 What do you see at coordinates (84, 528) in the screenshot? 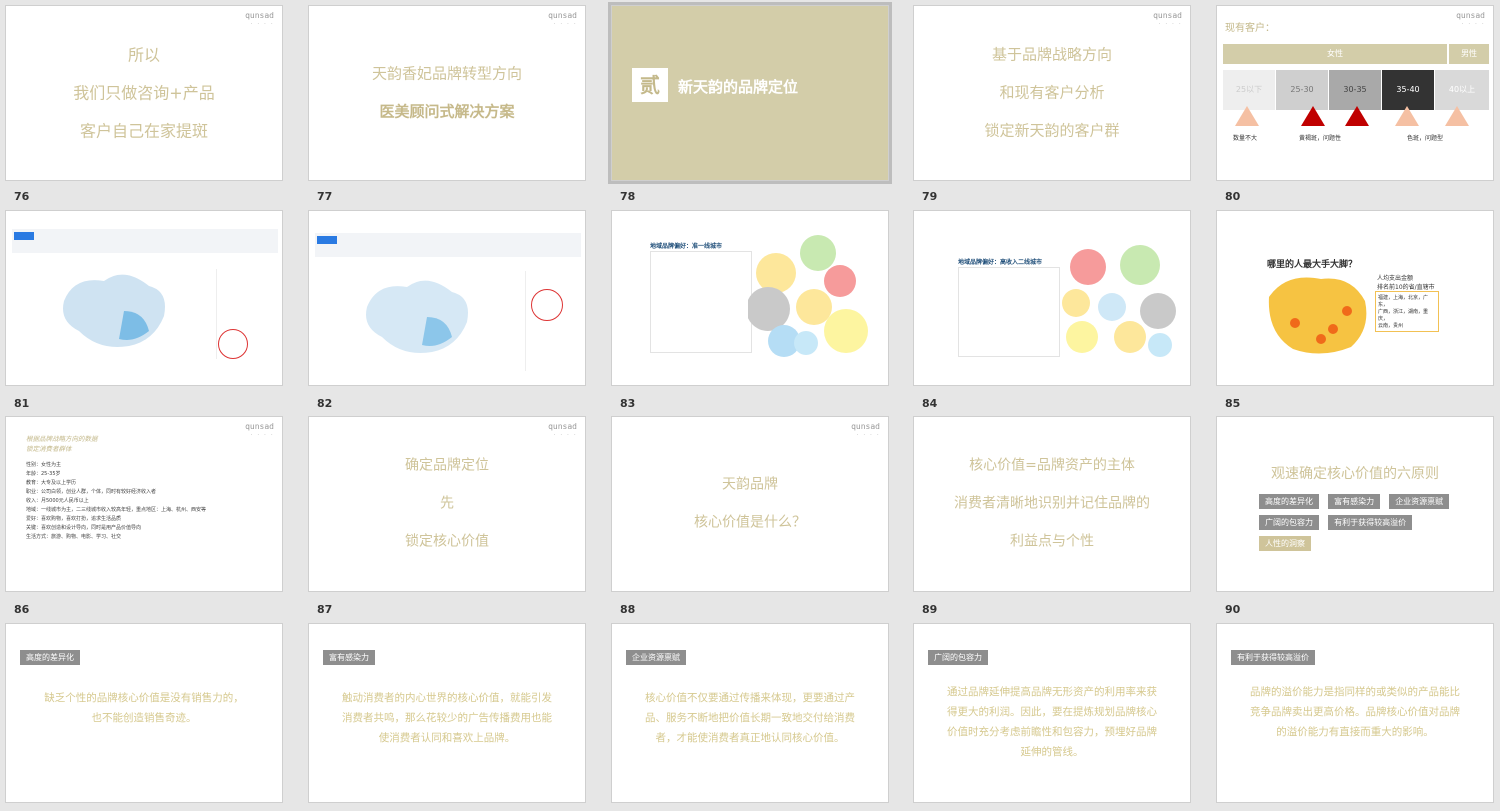
I see `list-item: 关键：喜欢创造和设计导向，同时是用产品价值导向` at bounding box center [84, 528].